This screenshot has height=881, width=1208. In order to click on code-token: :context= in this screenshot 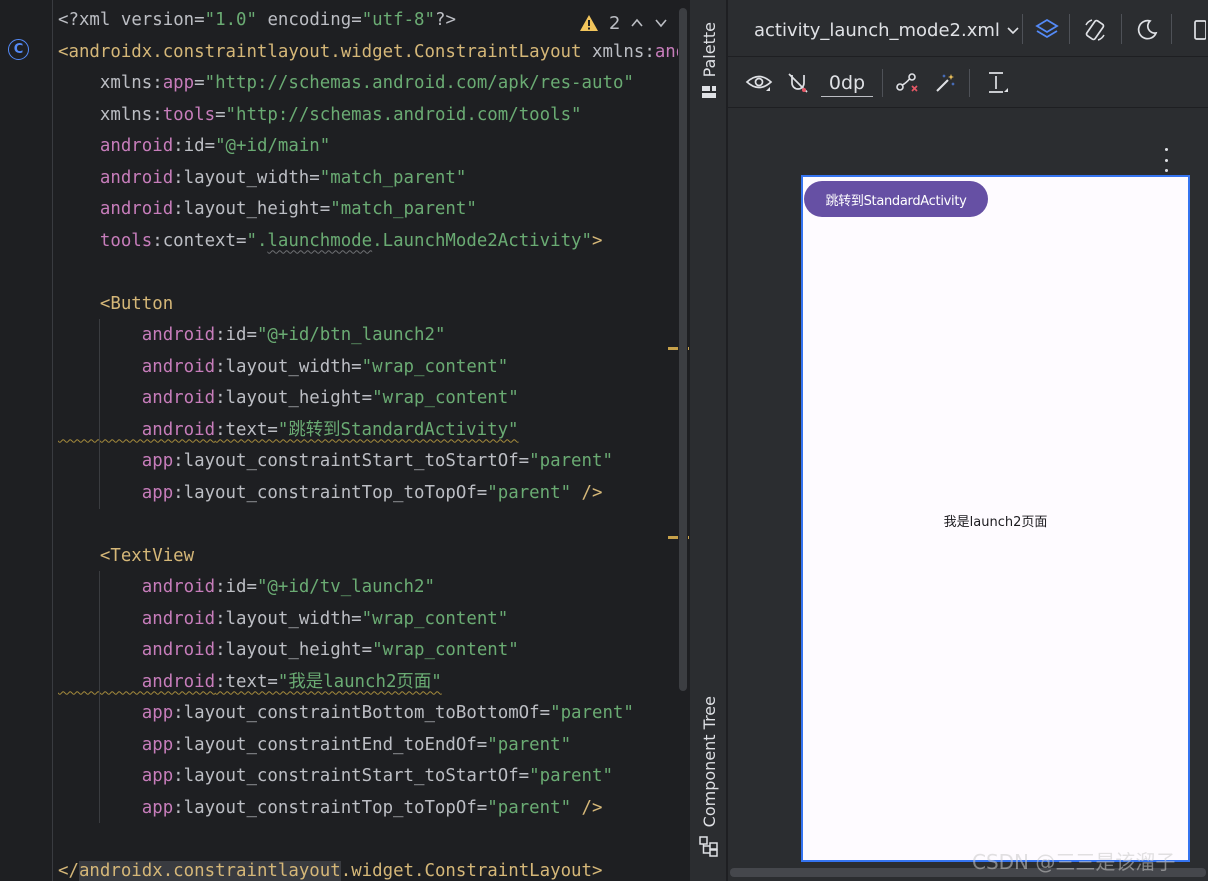, I will do `click(199, 240)`.